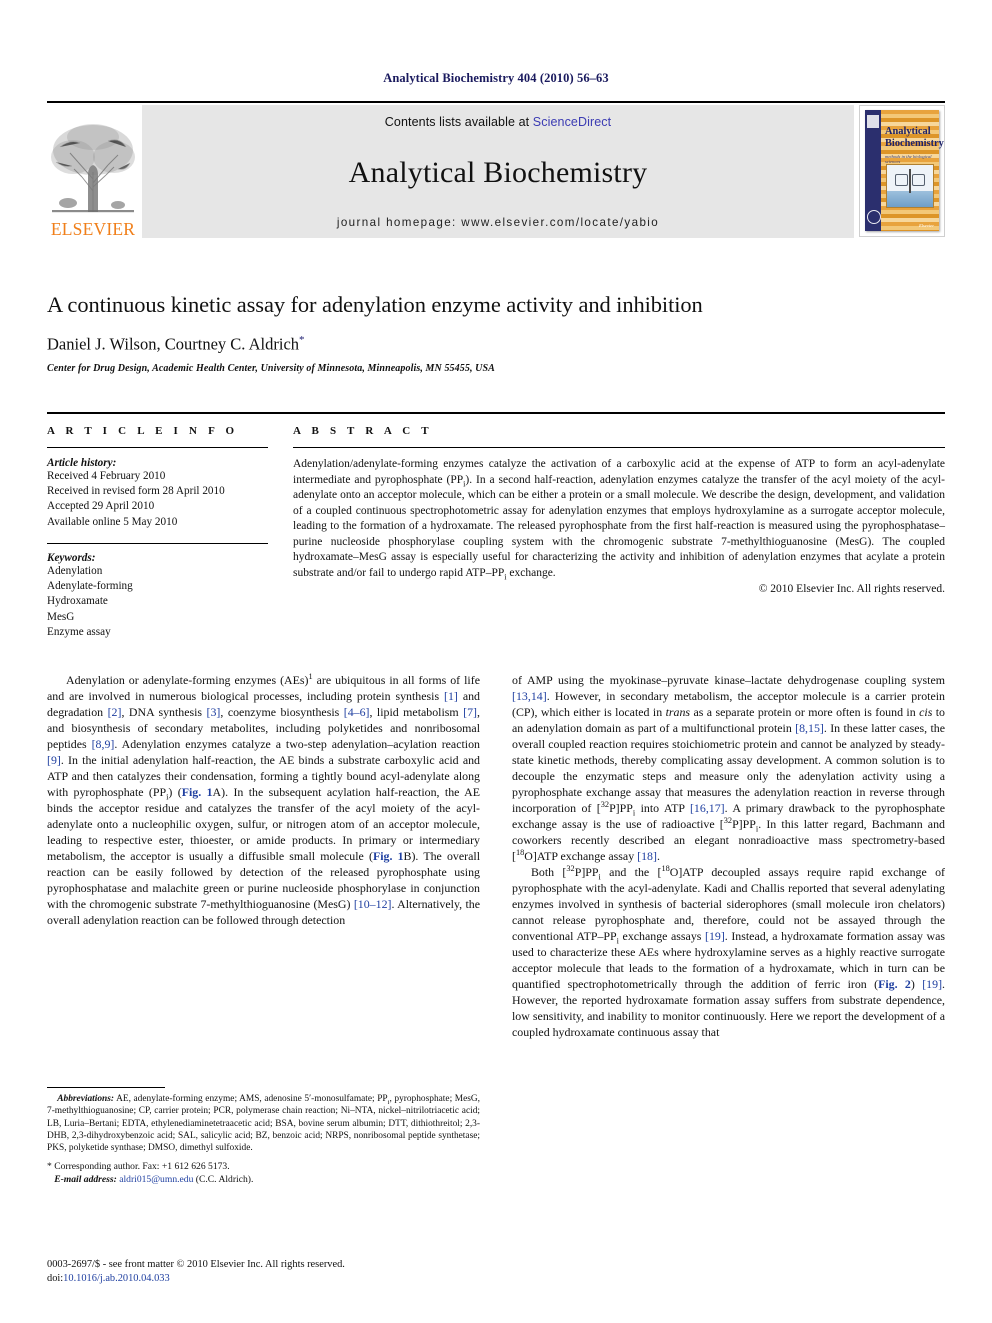 This screenshot has width=992, height=1323. I want to click on keyword-item: Hydroxamate, so click(77, 601).